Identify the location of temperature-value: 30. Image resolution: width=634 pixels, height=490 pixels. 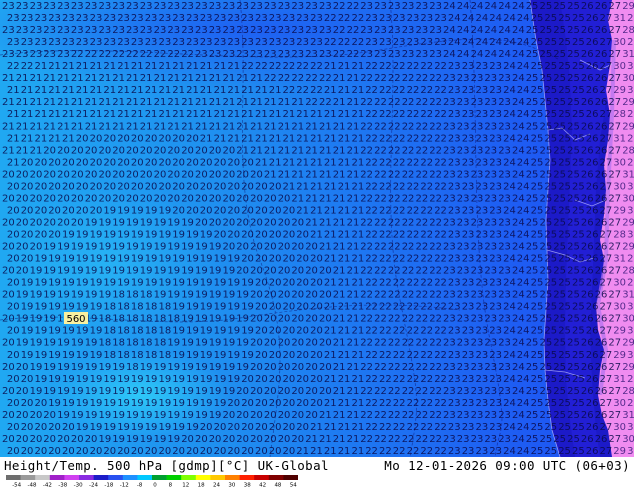
(619, 403).